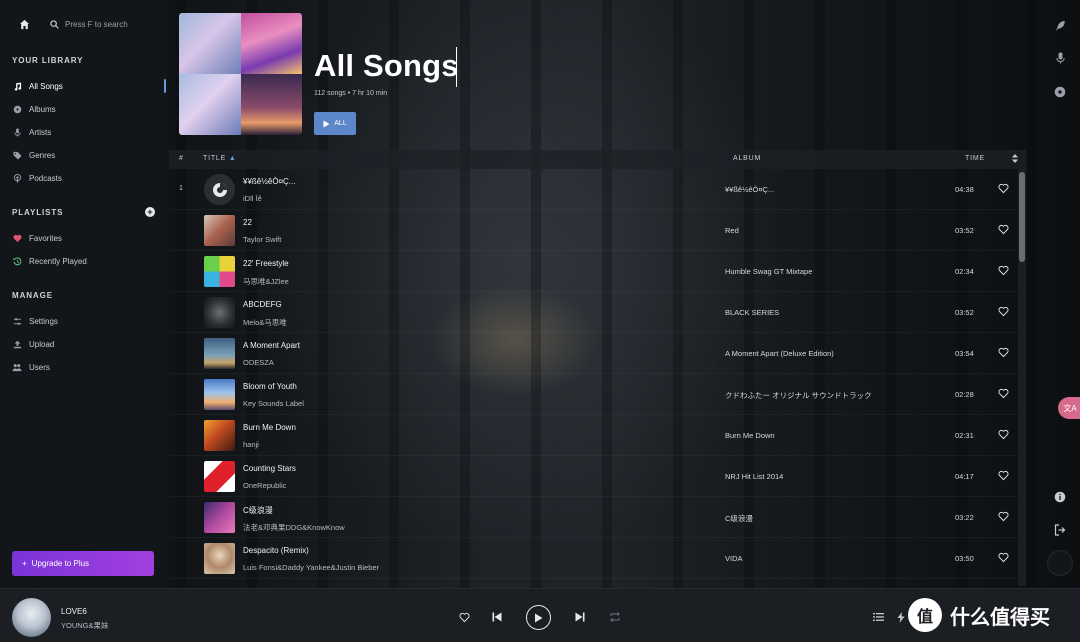  What do you see at coordinates (82, 344) in the screenshot?
I see `sidebar-item-upload: Upload` at bounding box center [82, 344].